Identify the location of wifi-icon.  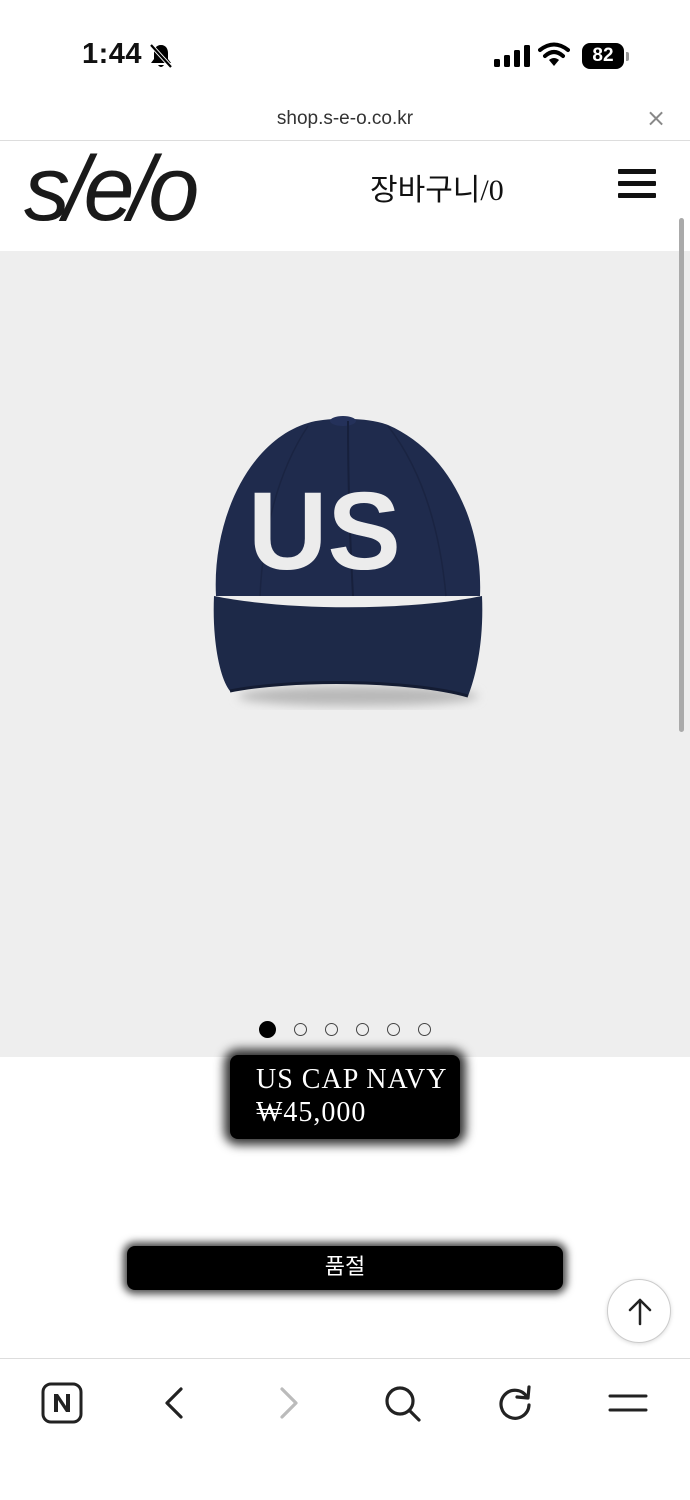
(554, 54).